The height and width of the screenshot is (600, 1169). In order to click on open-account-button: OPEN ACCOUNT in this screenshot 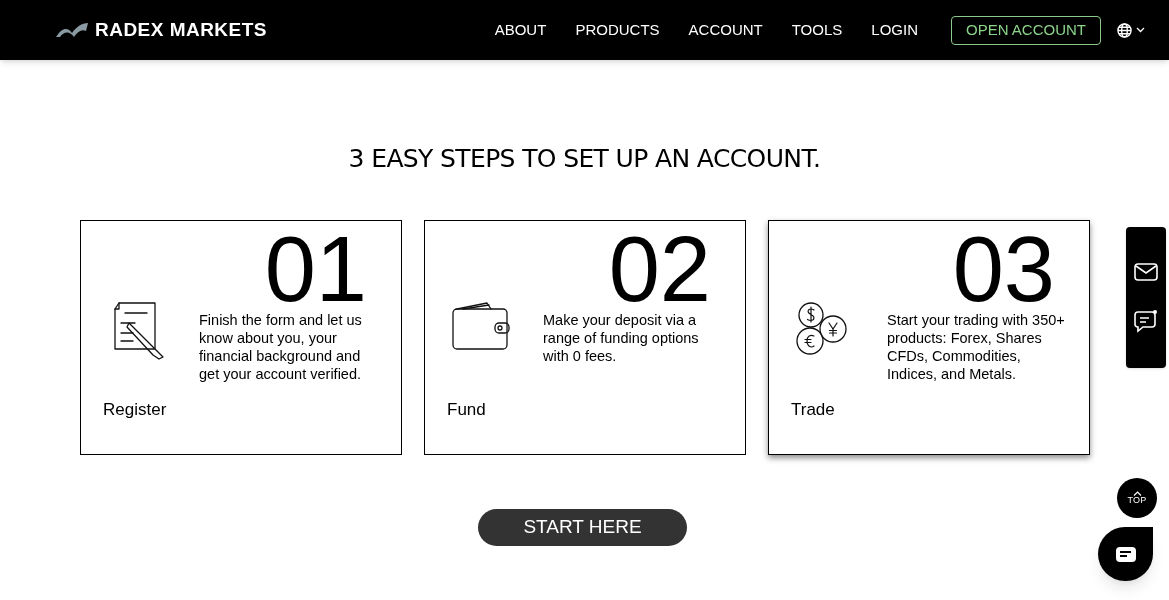, I will do `click(1026, 30)`.